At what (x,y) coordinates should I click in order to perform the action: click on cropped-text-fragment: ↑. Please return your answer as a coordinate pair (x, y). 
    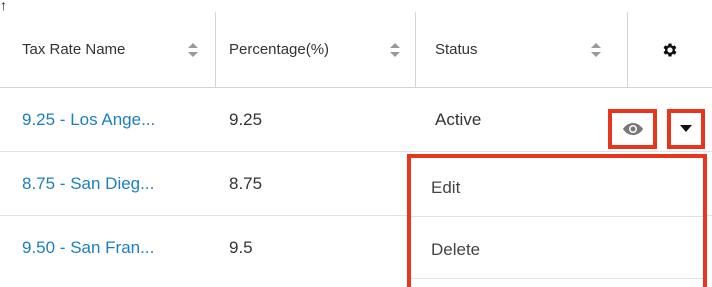
    Looking at the image, I should click on (3, 6).